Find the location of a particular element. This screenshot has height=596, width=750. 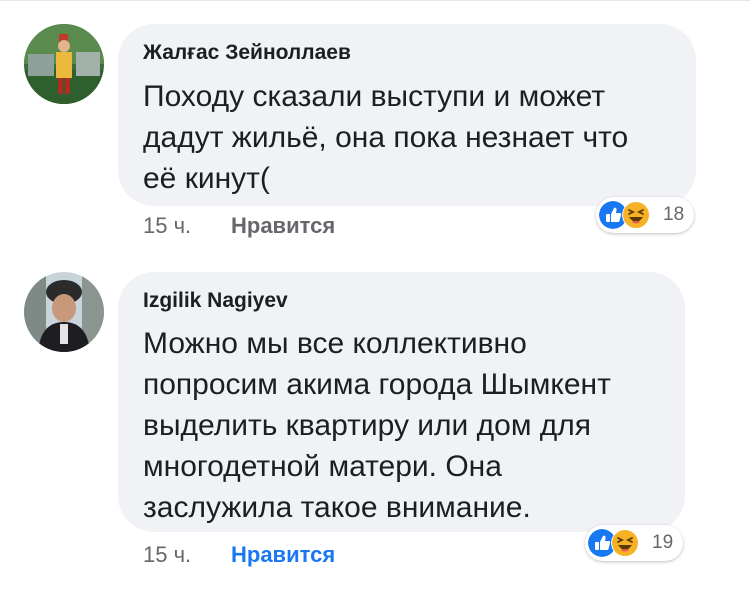

reactions-summary: 19 is located at coordinates (634, 543).